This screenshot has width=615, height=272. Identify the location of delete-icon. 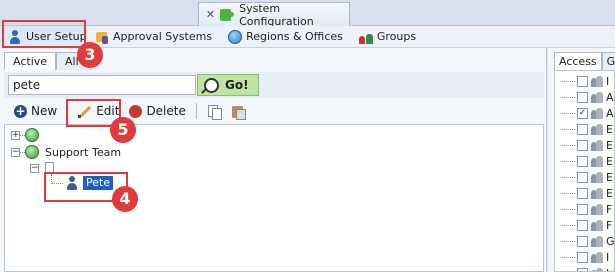
(136, 111).